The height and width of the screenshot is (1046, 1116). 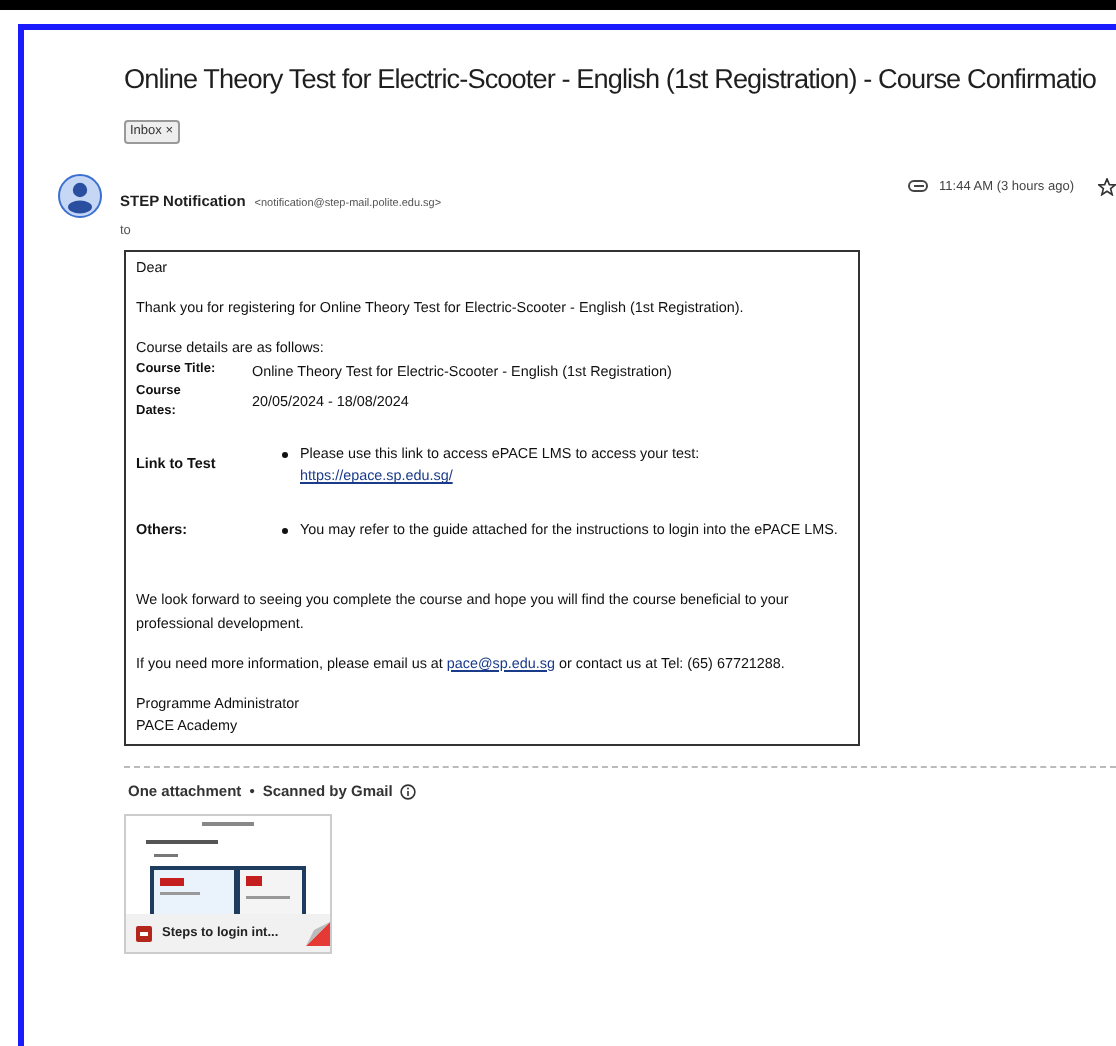 I want to click on paperclip-icon, so click(x=917, y=186).